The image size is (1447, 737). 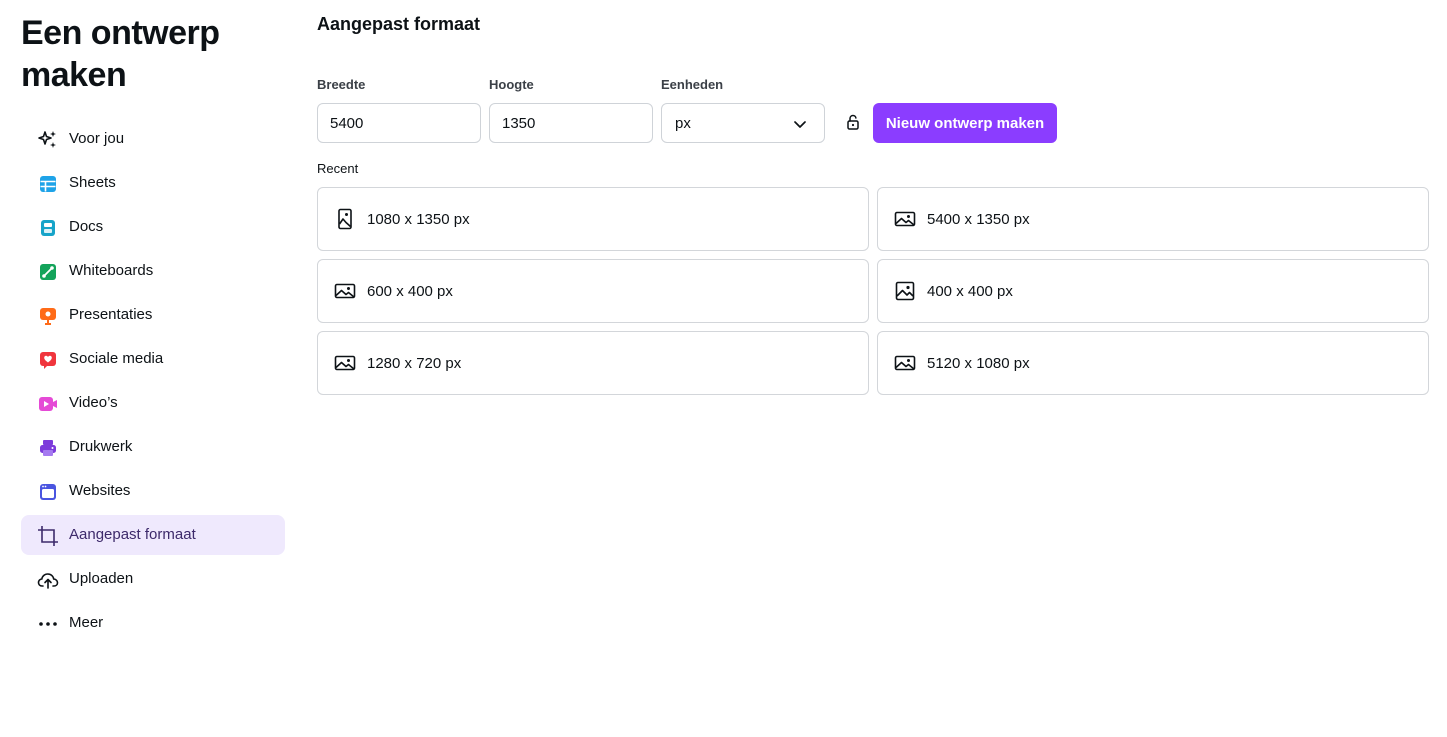 I want to click on sidebar-item-aangepast-formaat: Aangepast formaat, so click(x=153, y=535).